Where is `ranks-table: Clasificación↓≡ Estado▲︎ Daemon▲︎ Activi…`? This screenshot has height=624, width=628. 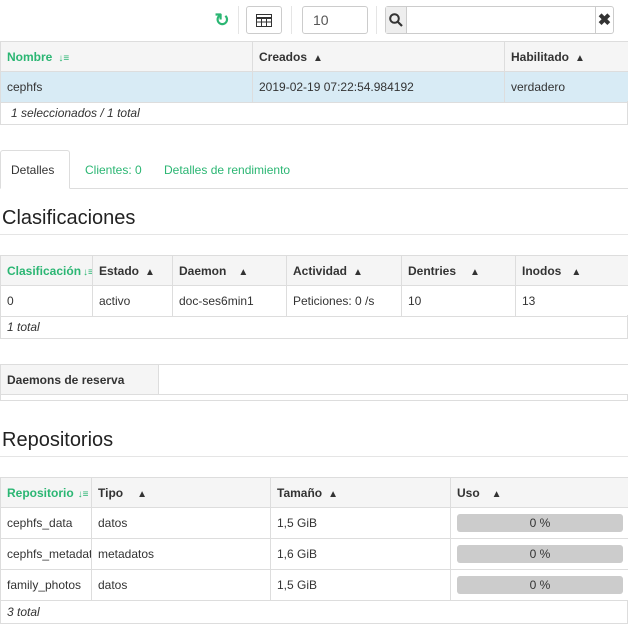
ranks-table: Clasificación↓≡ Estado▲︎ Daemon▲︎ Activi… is located at coordinates (314, 286).